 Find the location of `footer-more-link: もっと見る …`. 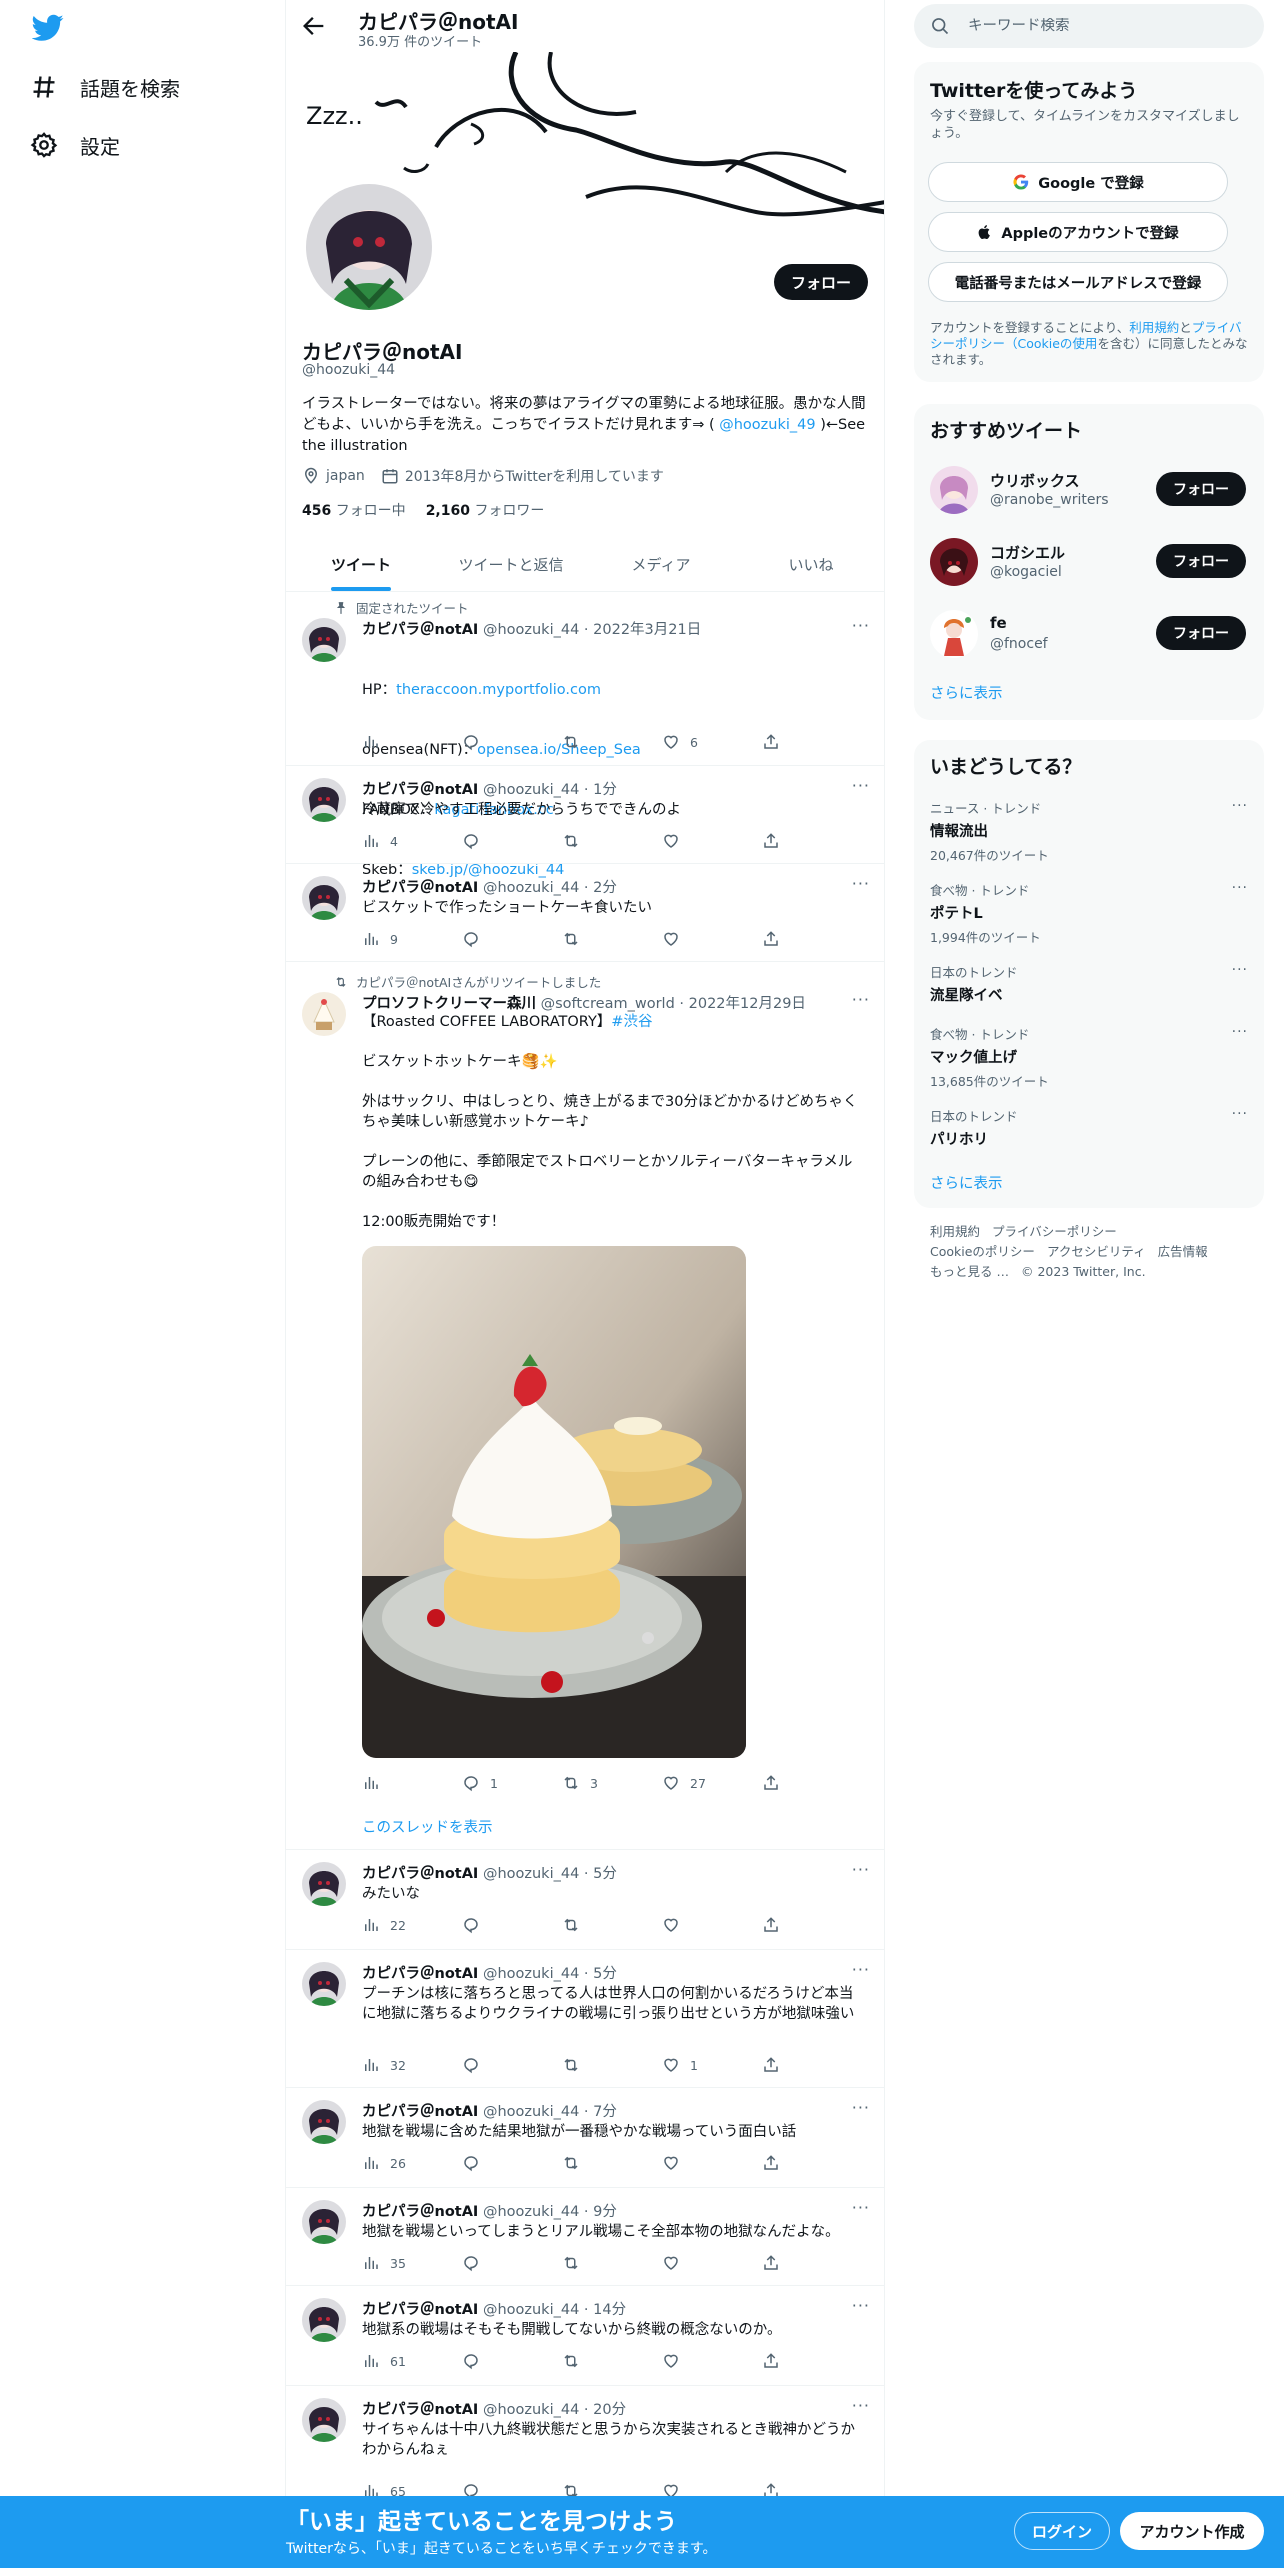

footer-more-link: もっと見る … is located at coordinates (969, 1271).